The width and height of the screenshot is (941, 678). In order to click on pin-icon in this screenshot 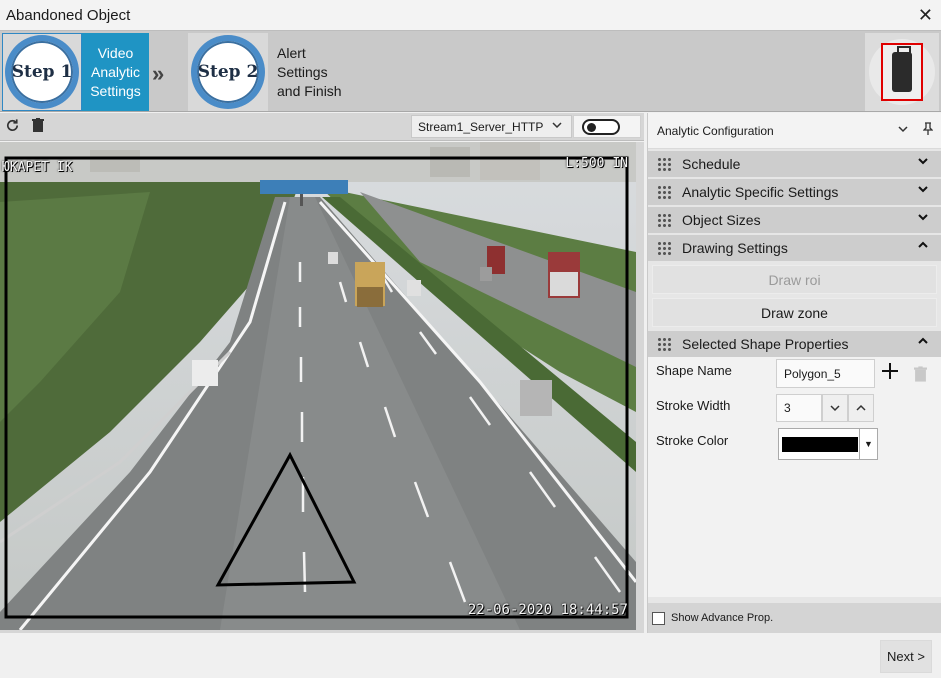, I will do `click(928, 130)`.